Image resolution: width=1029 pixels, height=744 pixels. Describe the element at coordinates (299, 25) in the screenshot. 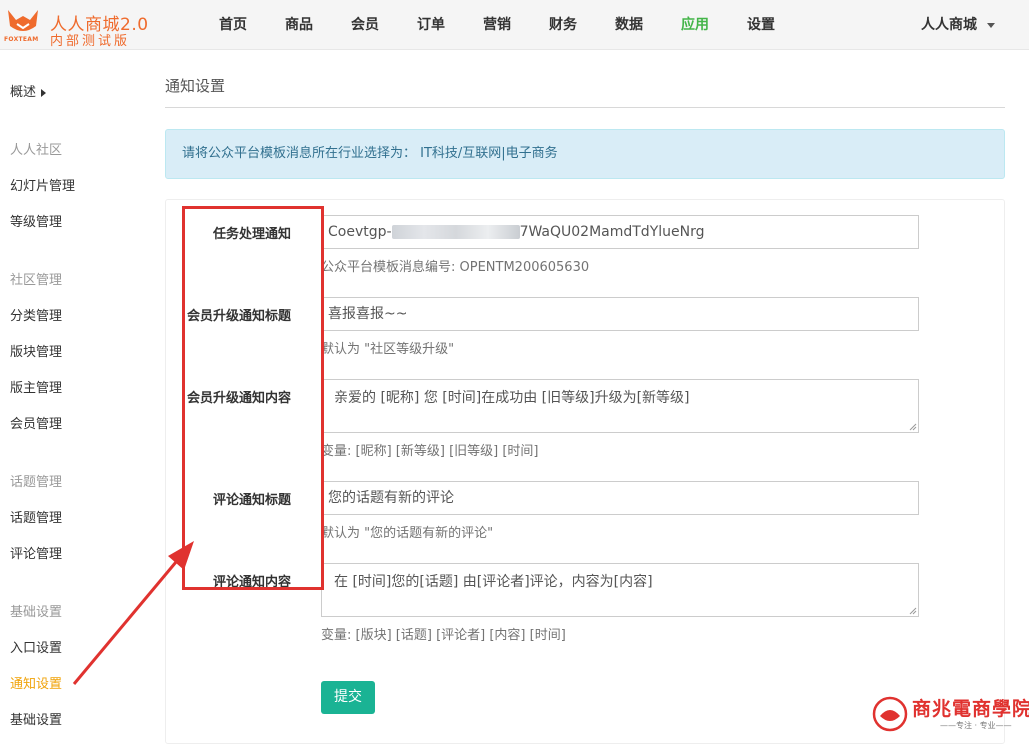

I see `nav-item-goods: 商品` at that location.